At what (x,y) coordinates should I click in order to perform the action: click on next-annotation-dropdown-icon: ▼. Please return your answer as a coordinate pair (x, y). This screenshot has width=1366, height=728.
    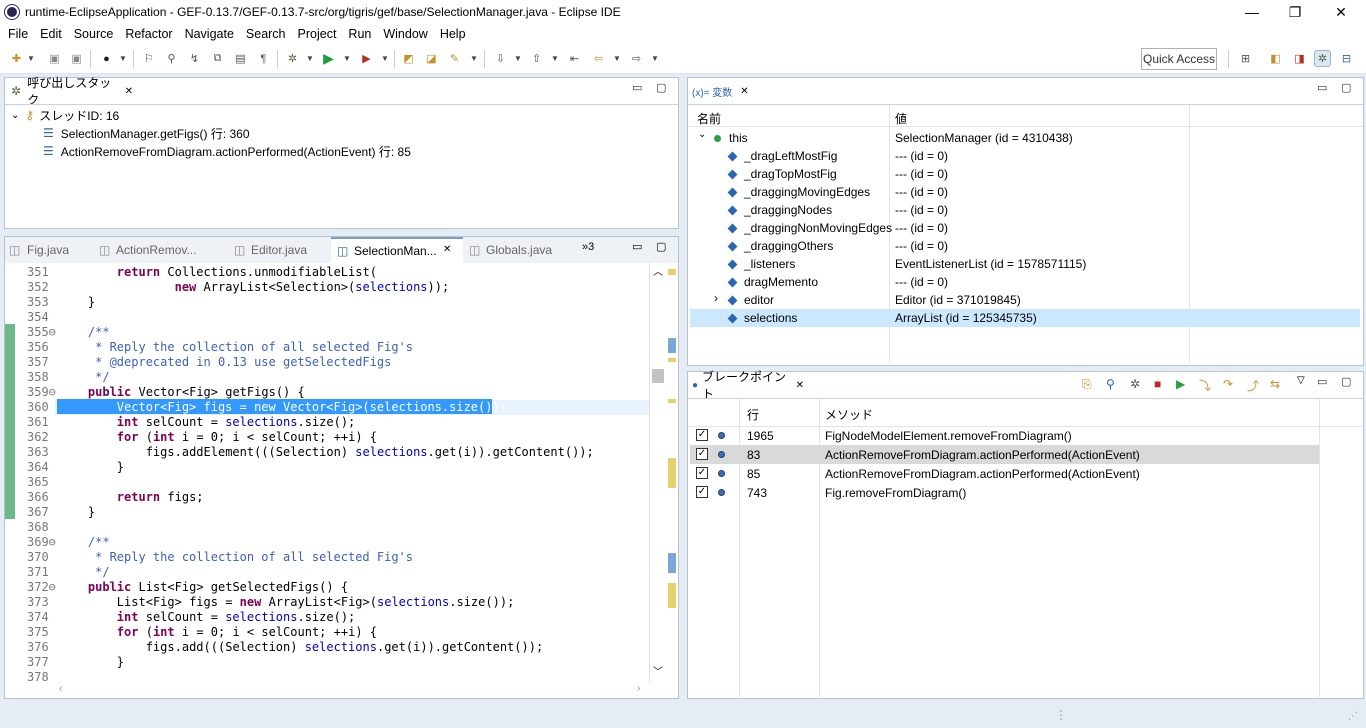
    Looking at the image, I should click on (518, 58).